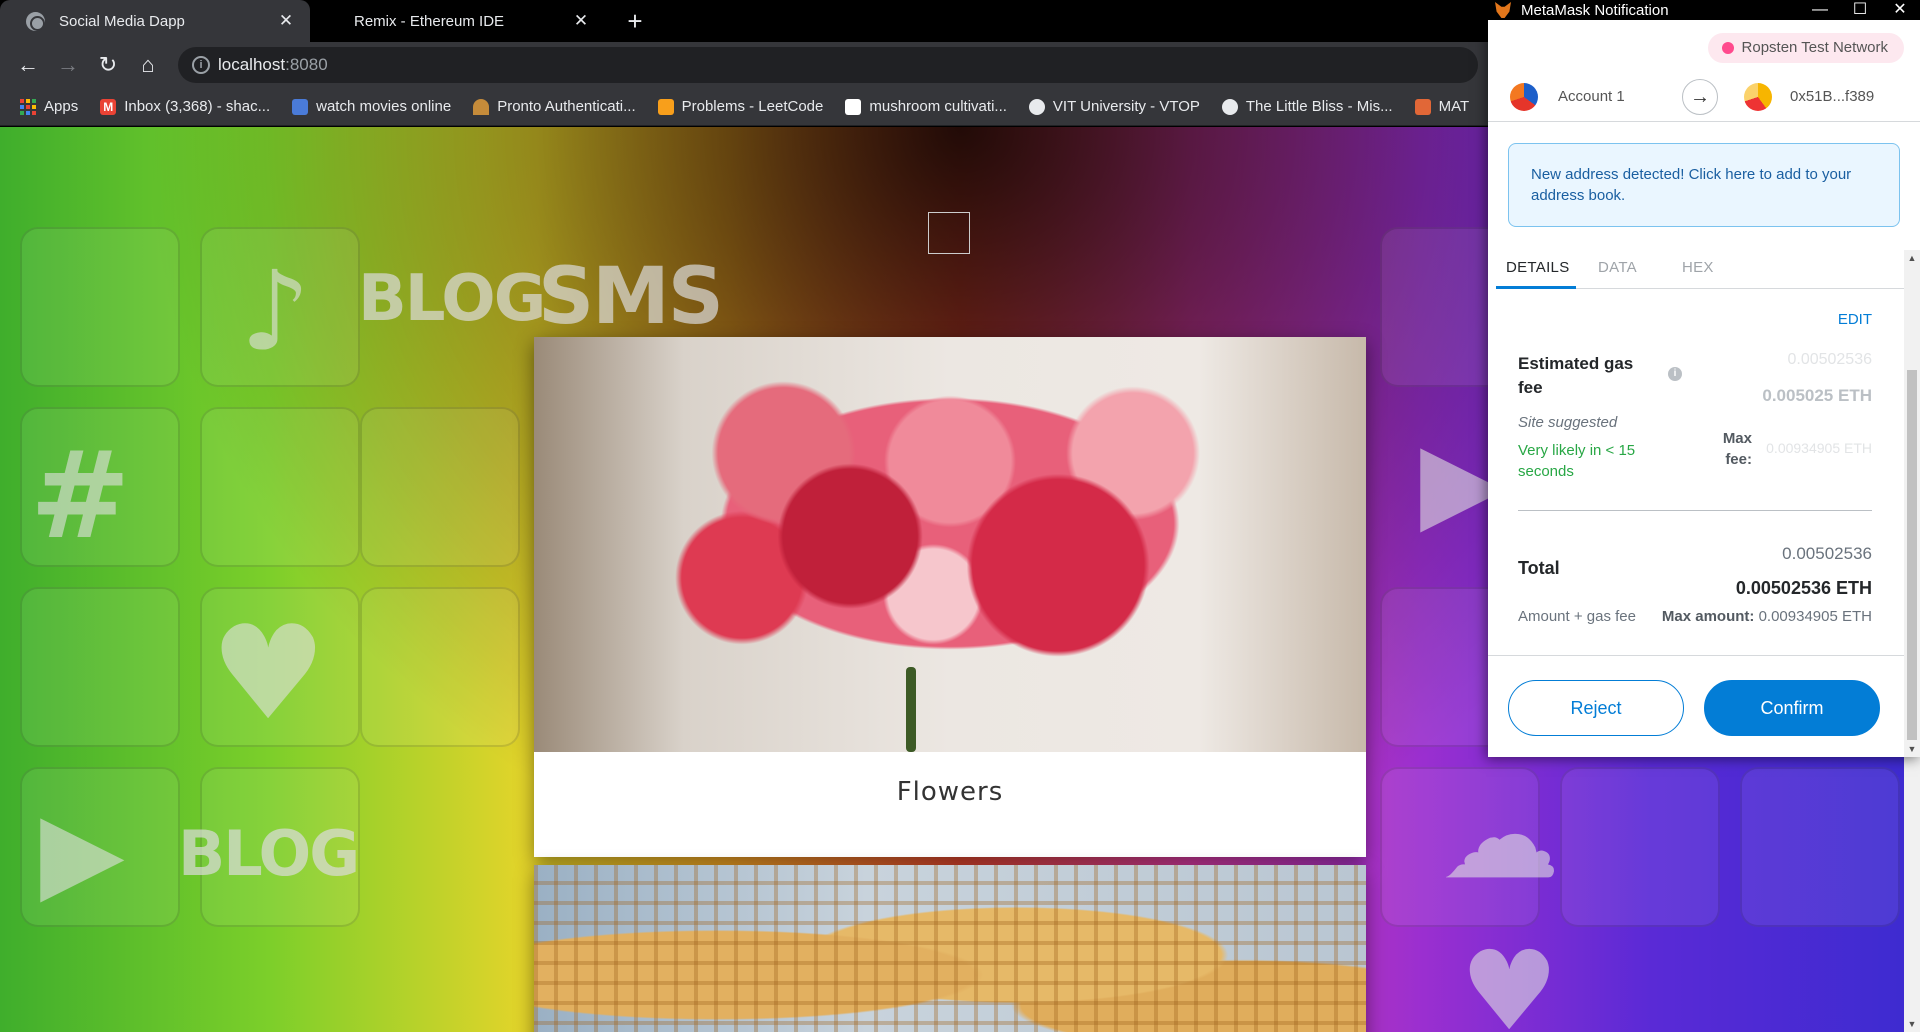  I want to click on play-icon: ▶, so click(82, 851).